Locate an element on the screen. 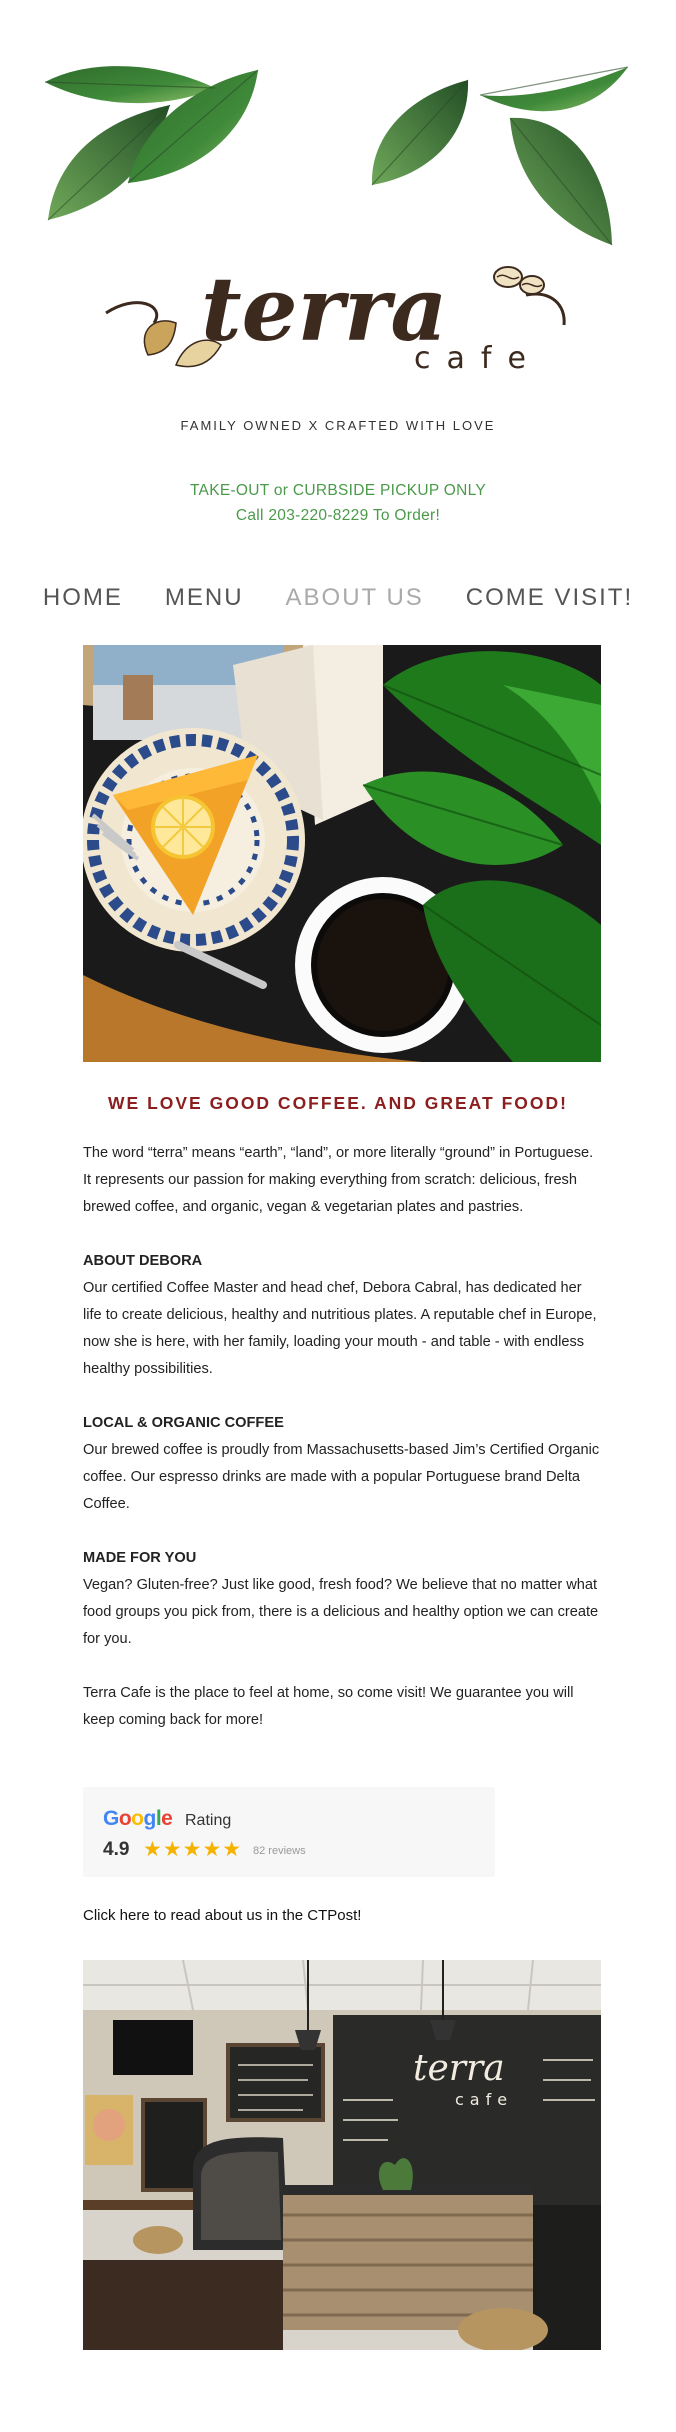  made-for-you-title: MADE FOR YOU is located at coordinates (140, 1558).